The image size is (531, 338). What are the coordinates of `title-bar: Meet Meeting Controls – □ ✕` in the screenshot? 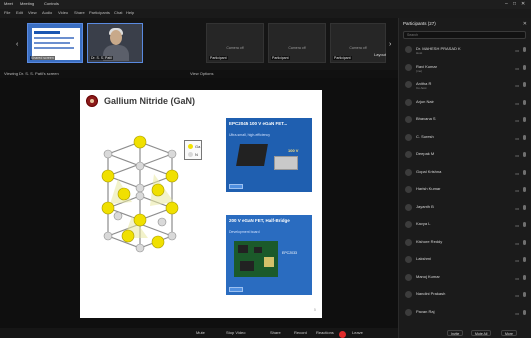 It's located at (265, 4).